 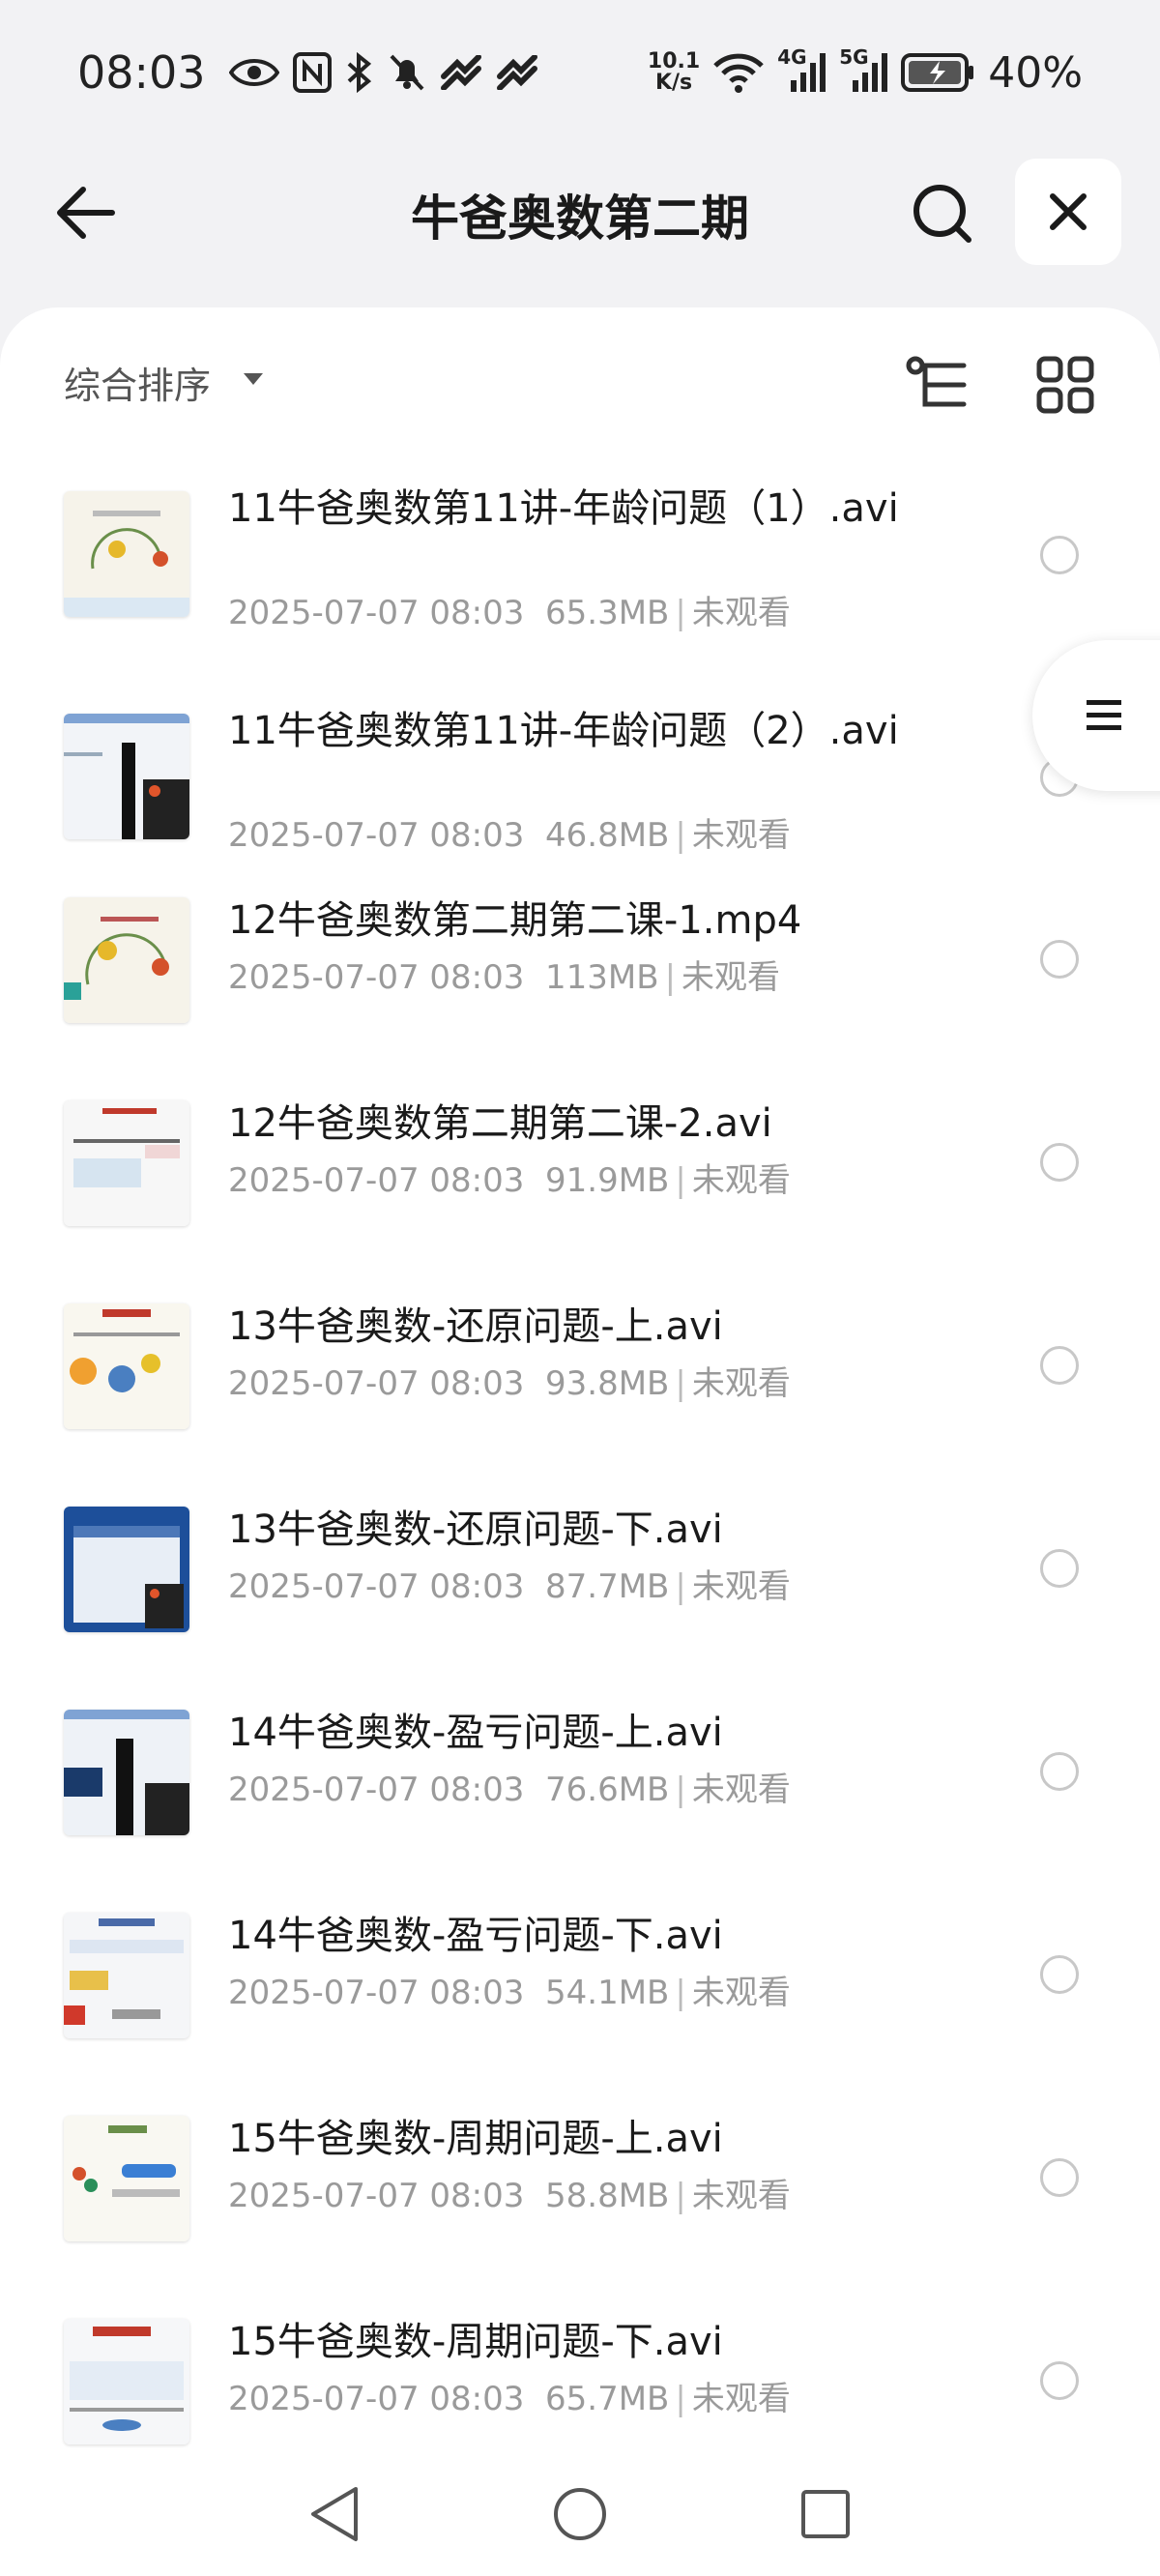 I want to click on status-bar: 08:03 10.1 K/s 4G 5G 40%, so click(x=580, y=72).